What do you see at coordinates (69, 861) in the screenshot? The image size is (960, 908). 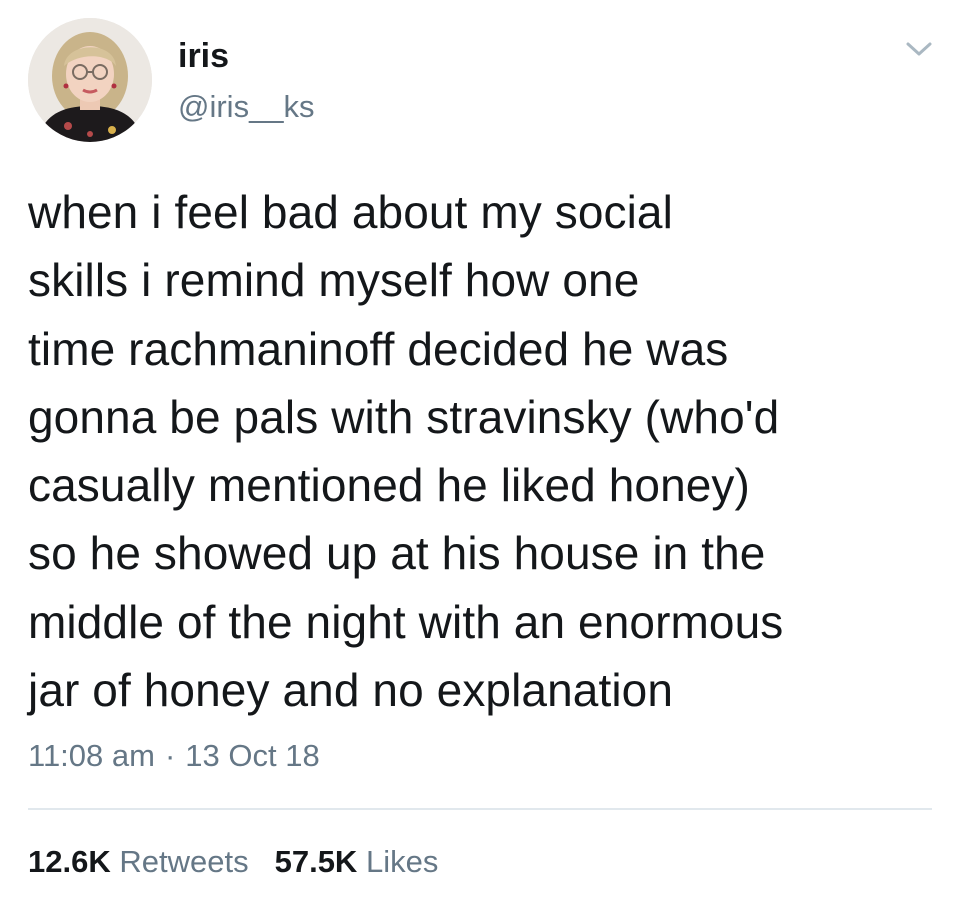 I see `retweets-count: 12.6K` at bounding box center [69, 861].